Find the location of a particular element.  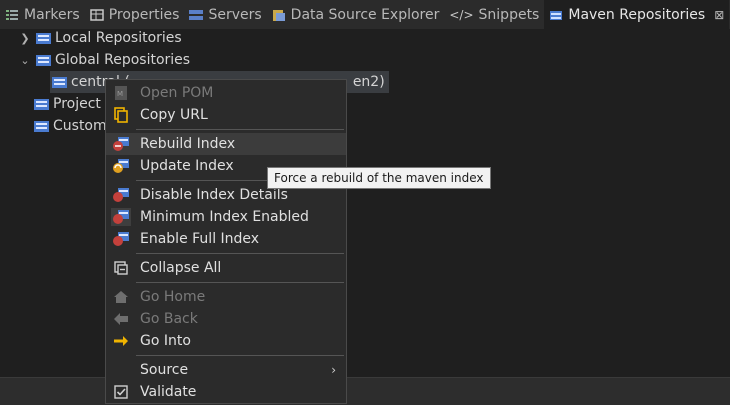

tree-item-label-tail: en2) is located at coordinates (368, 82).